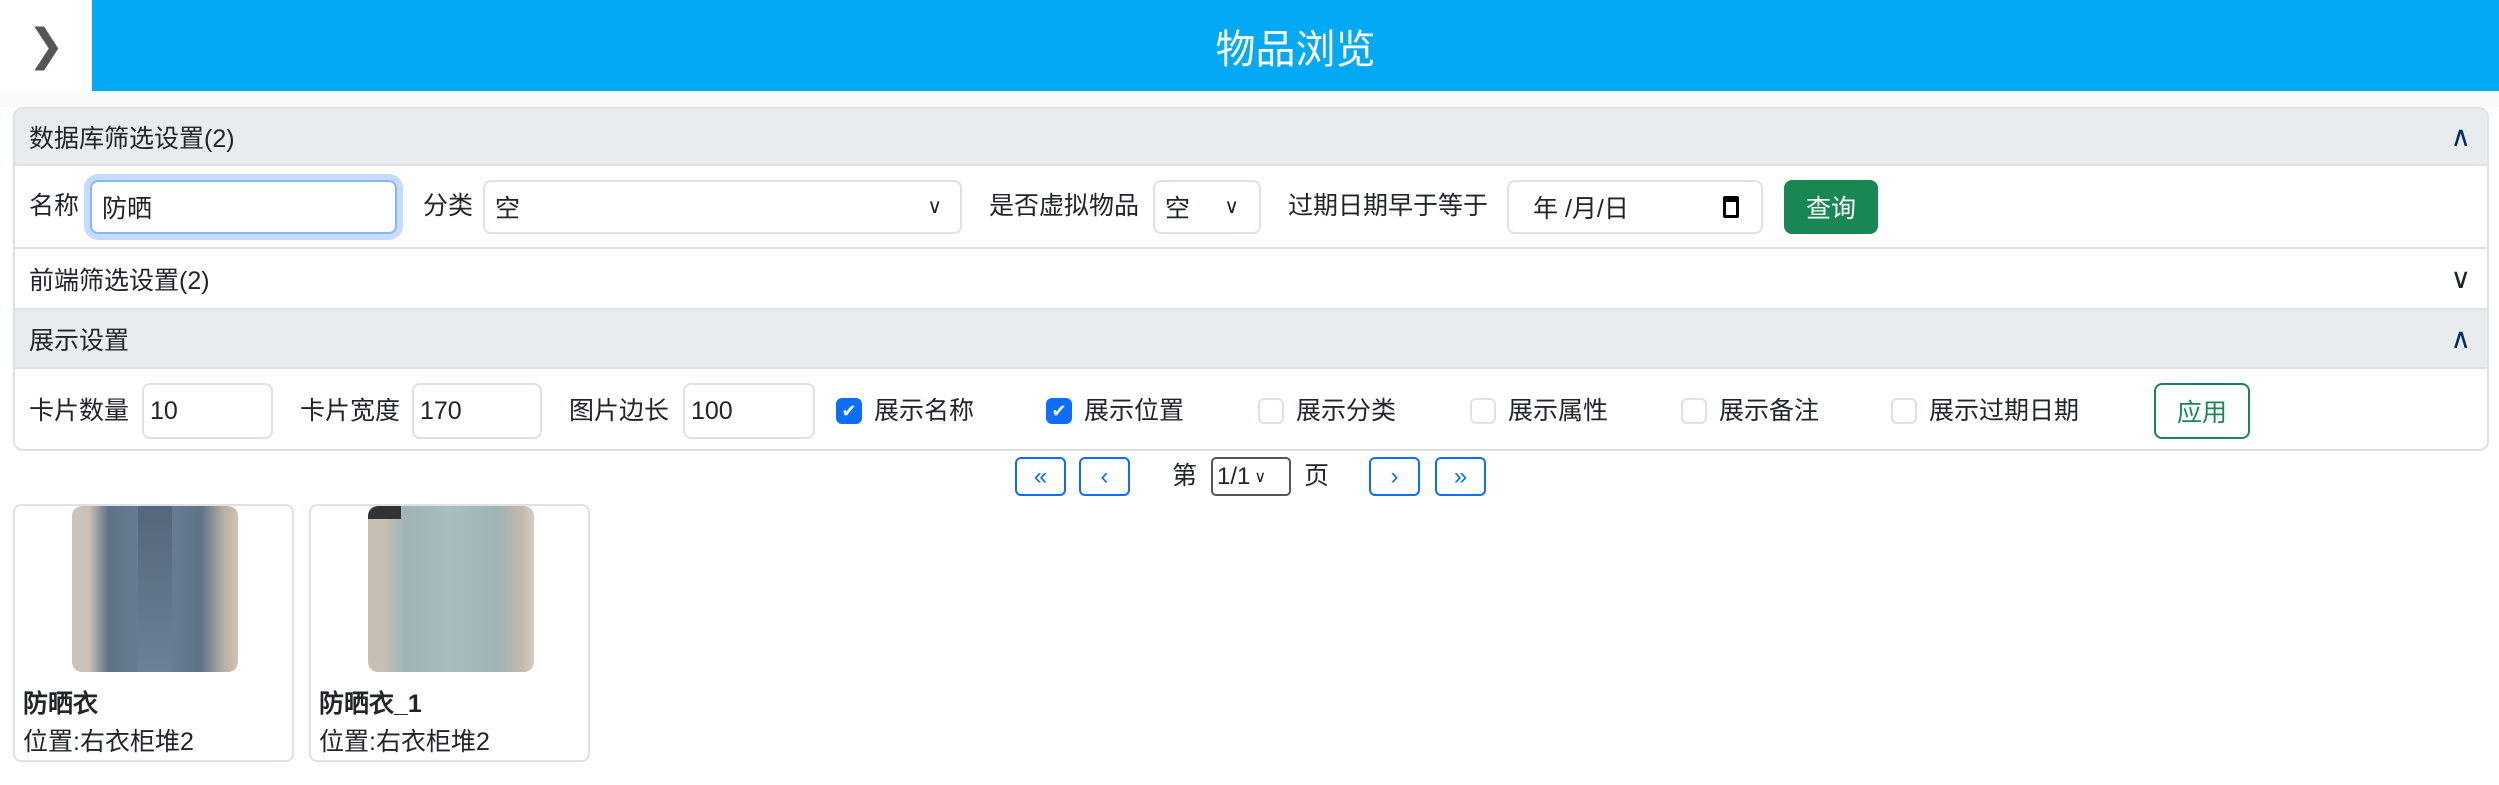 The image size is (2499, 785). Describe the element at coordinates (924, 410) in the screenshot. I see `show-name-label: 展示名称` at that location.